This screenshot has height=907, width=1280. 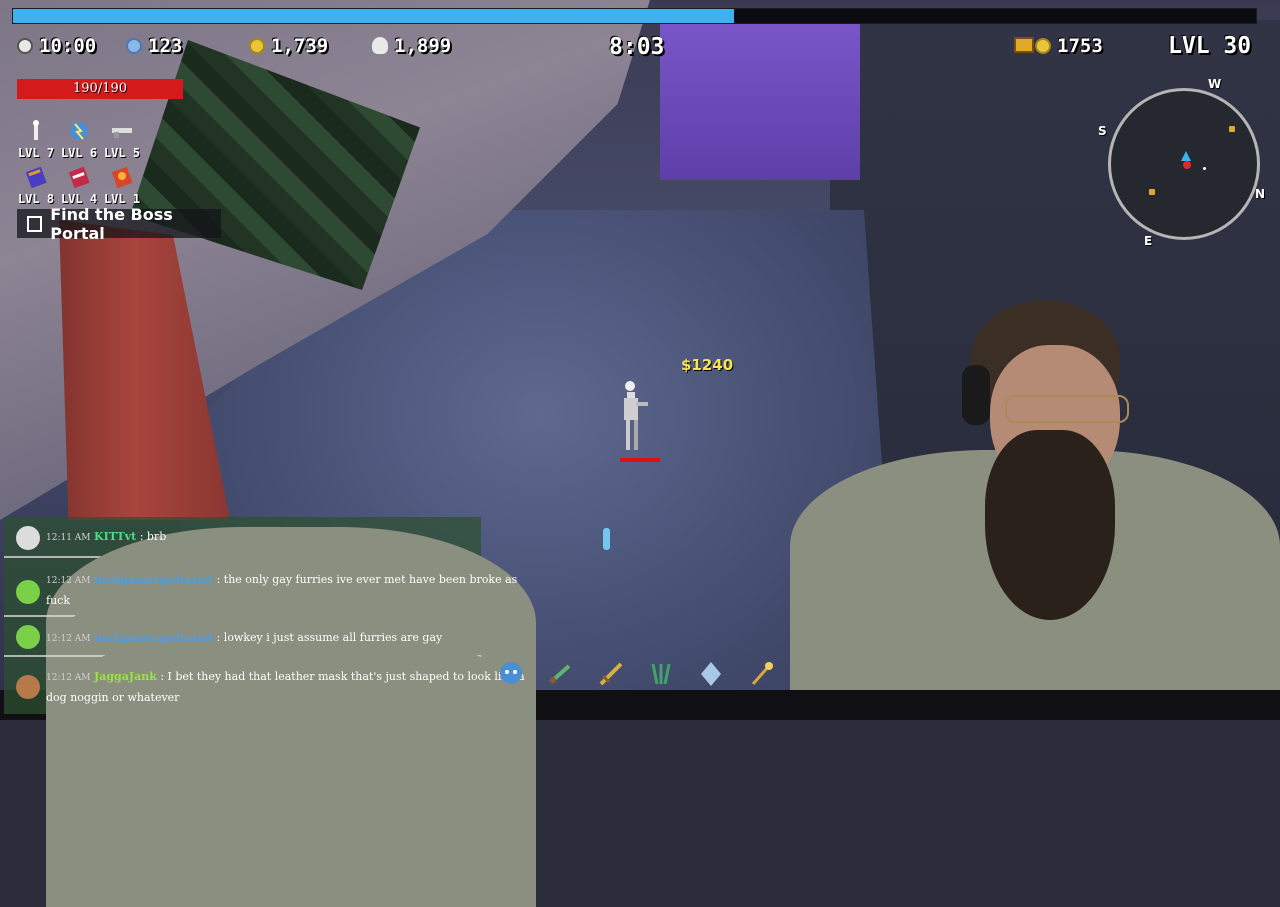 What do you see at coordinates (115, 536) in the screenshot?
I see `chat-username: KITTvt` at bounding box center [115, 536].